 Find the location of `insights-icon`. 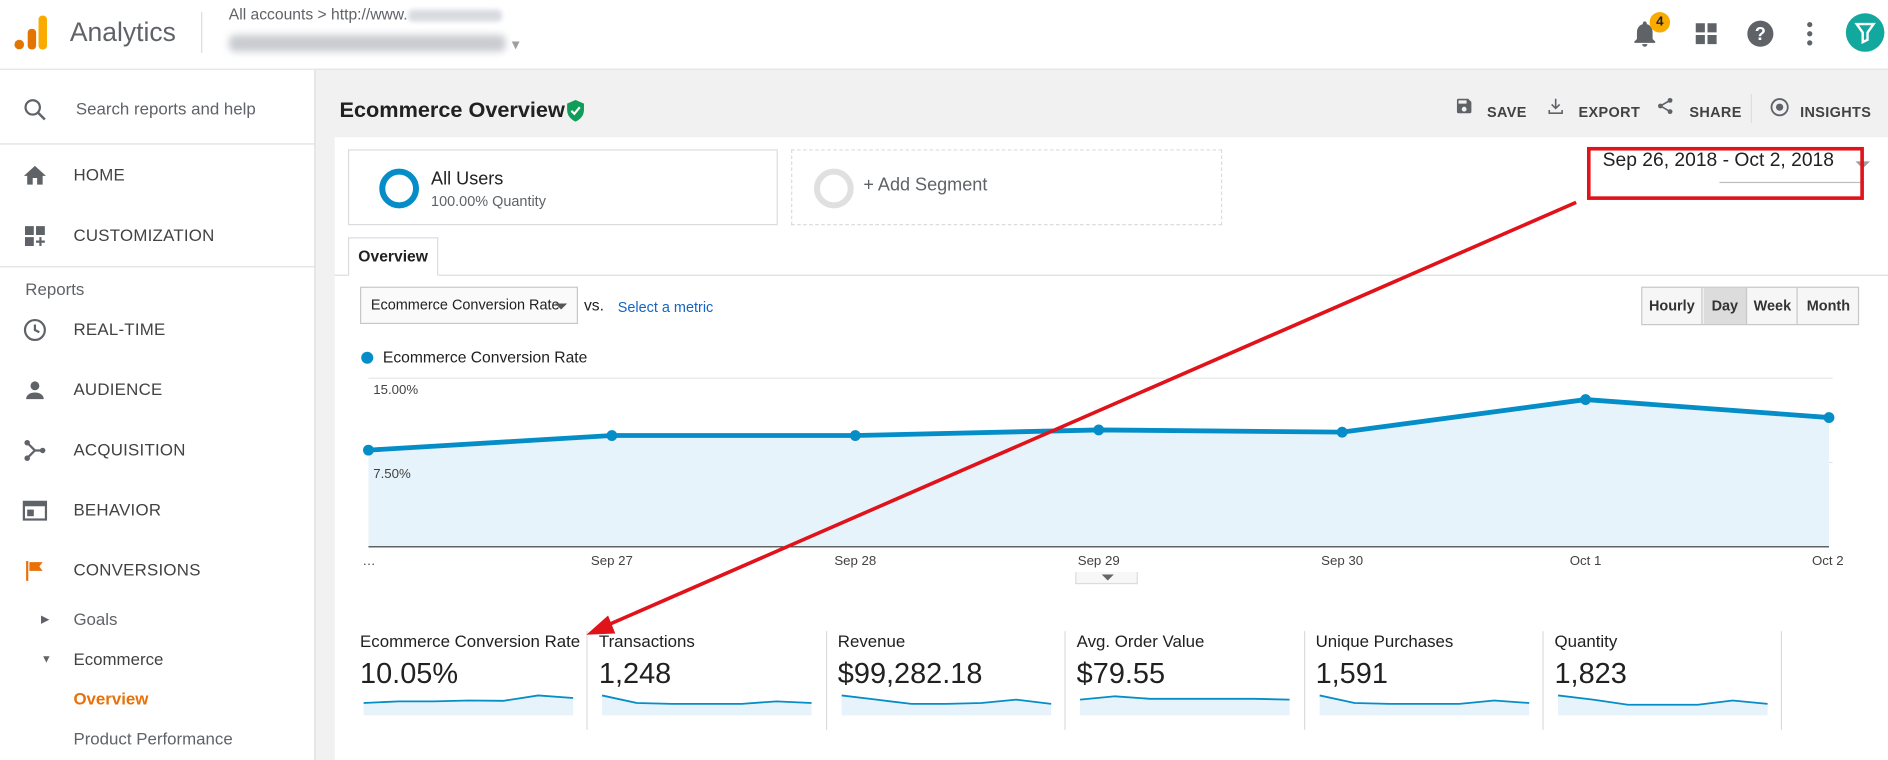

insights-icon is located at coordinates (1779, 107).